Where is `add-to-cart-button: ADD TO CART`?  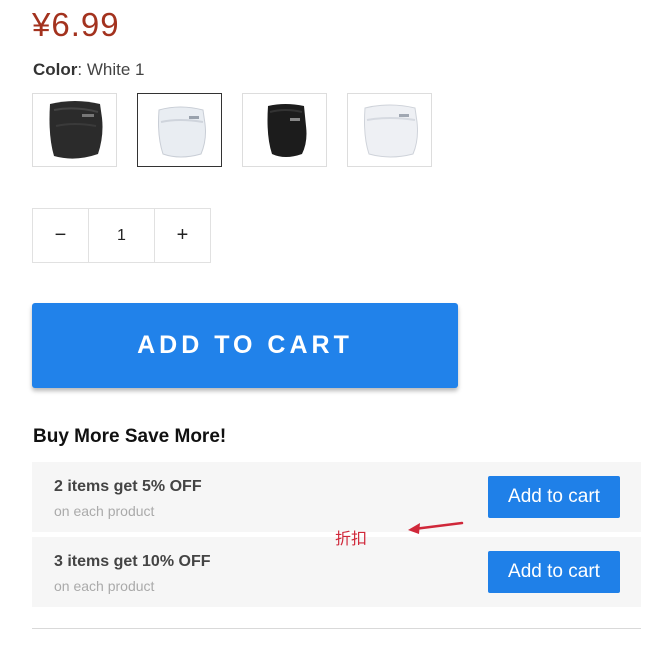 add-to-cart-button: ADD TO CART is located at coordinates (245, 345).